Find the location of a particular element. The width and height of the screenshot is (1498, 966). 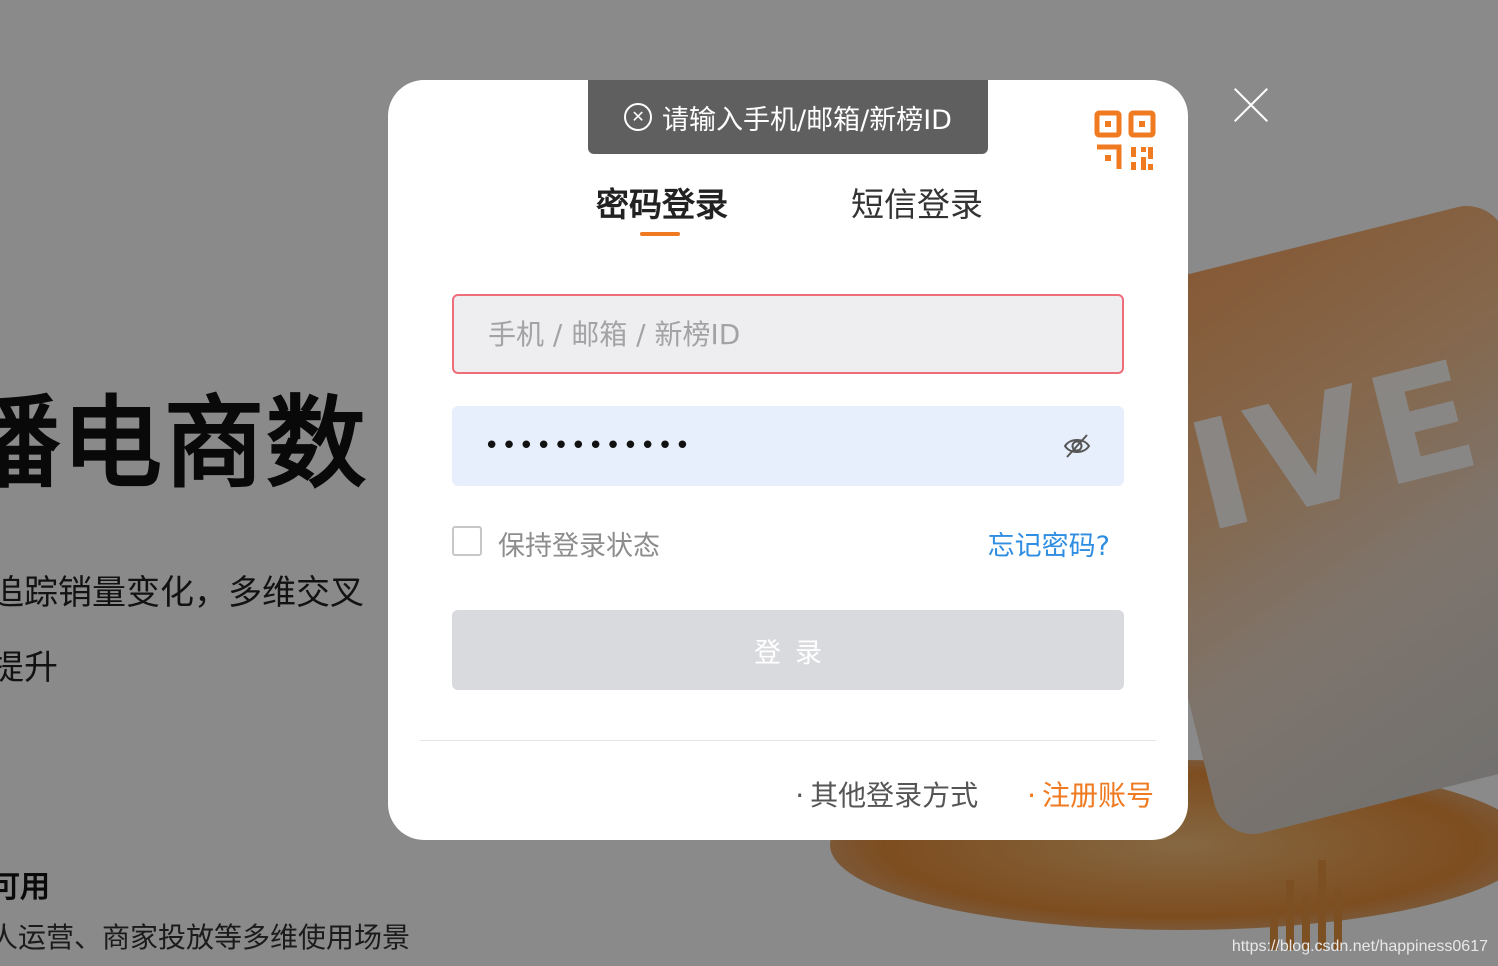

password-input: •••••••••••• is located at coordinates (773, 446).